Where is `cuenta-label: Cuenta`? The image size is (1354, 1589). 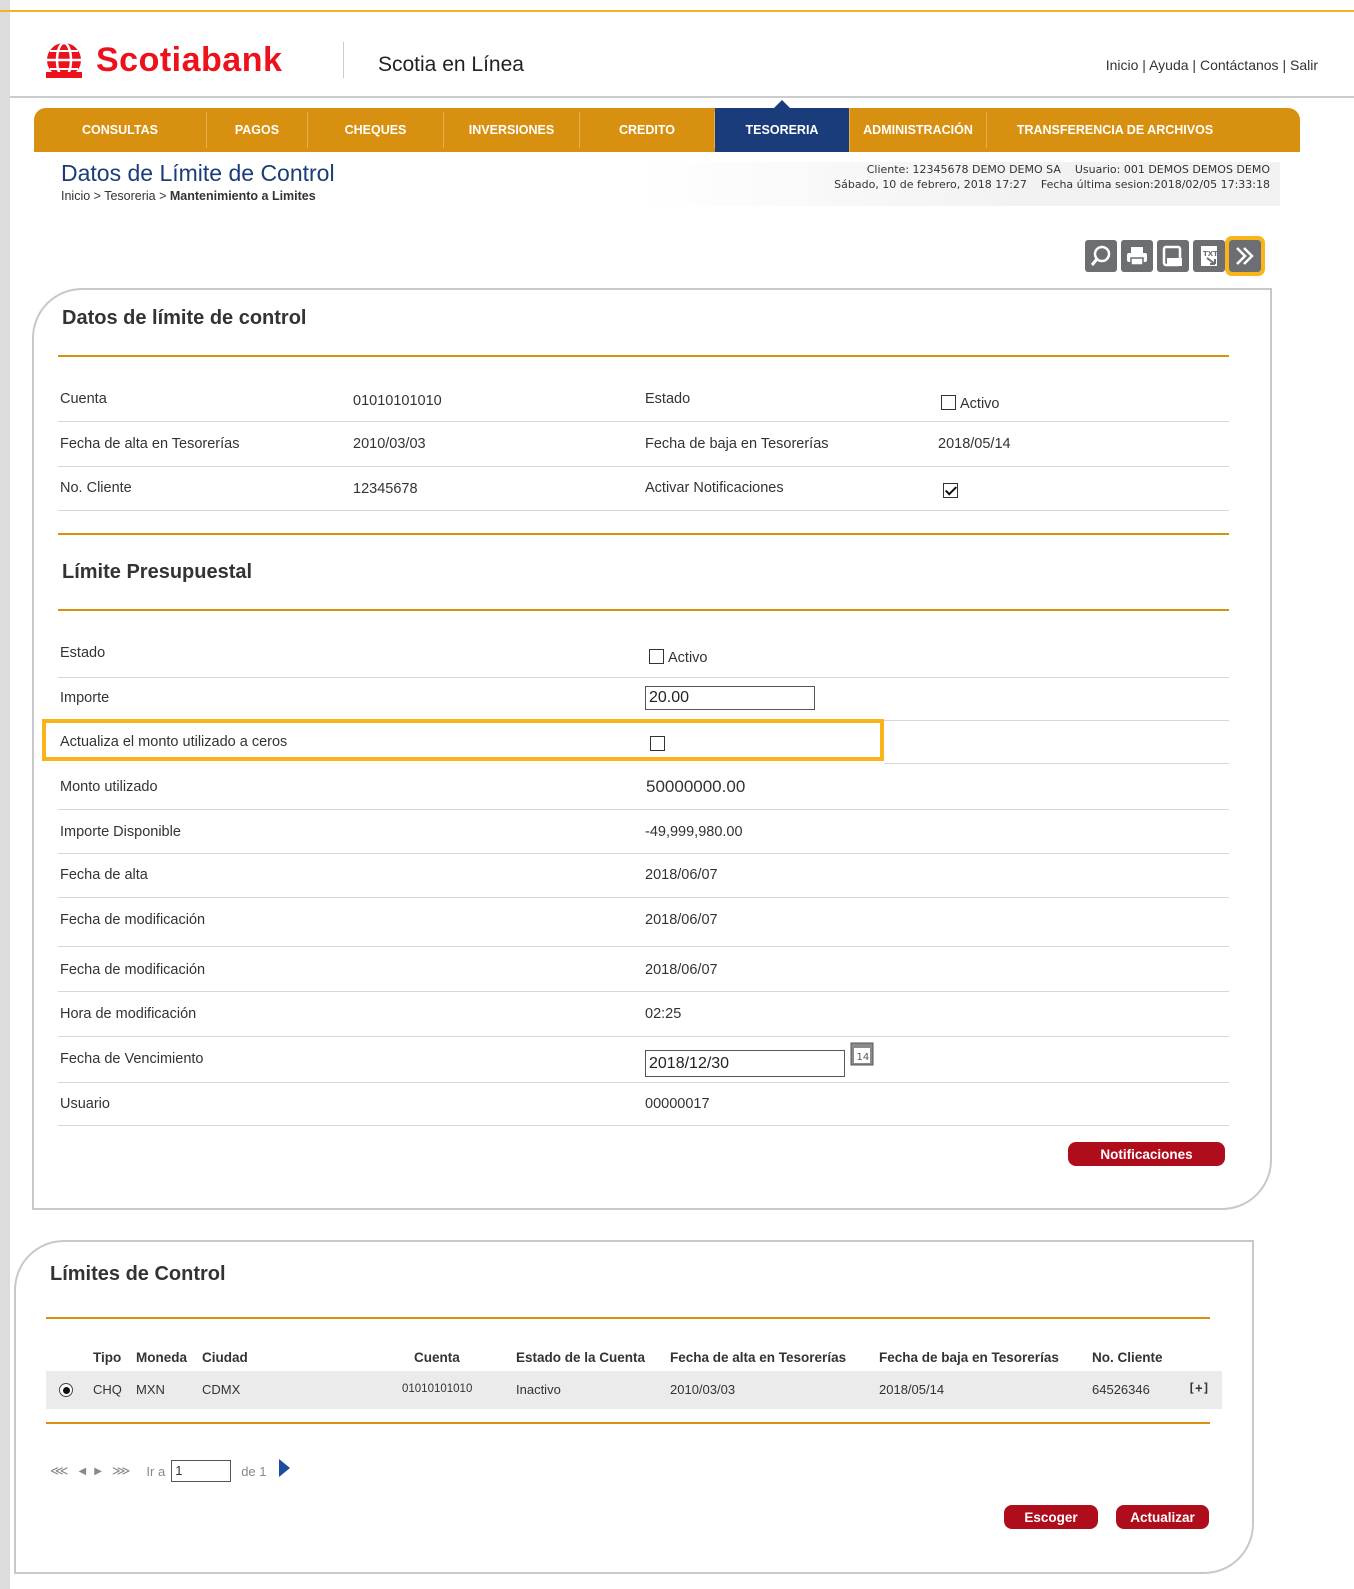 cuenta-label: Cuenta is located at coordinates (83, 399).